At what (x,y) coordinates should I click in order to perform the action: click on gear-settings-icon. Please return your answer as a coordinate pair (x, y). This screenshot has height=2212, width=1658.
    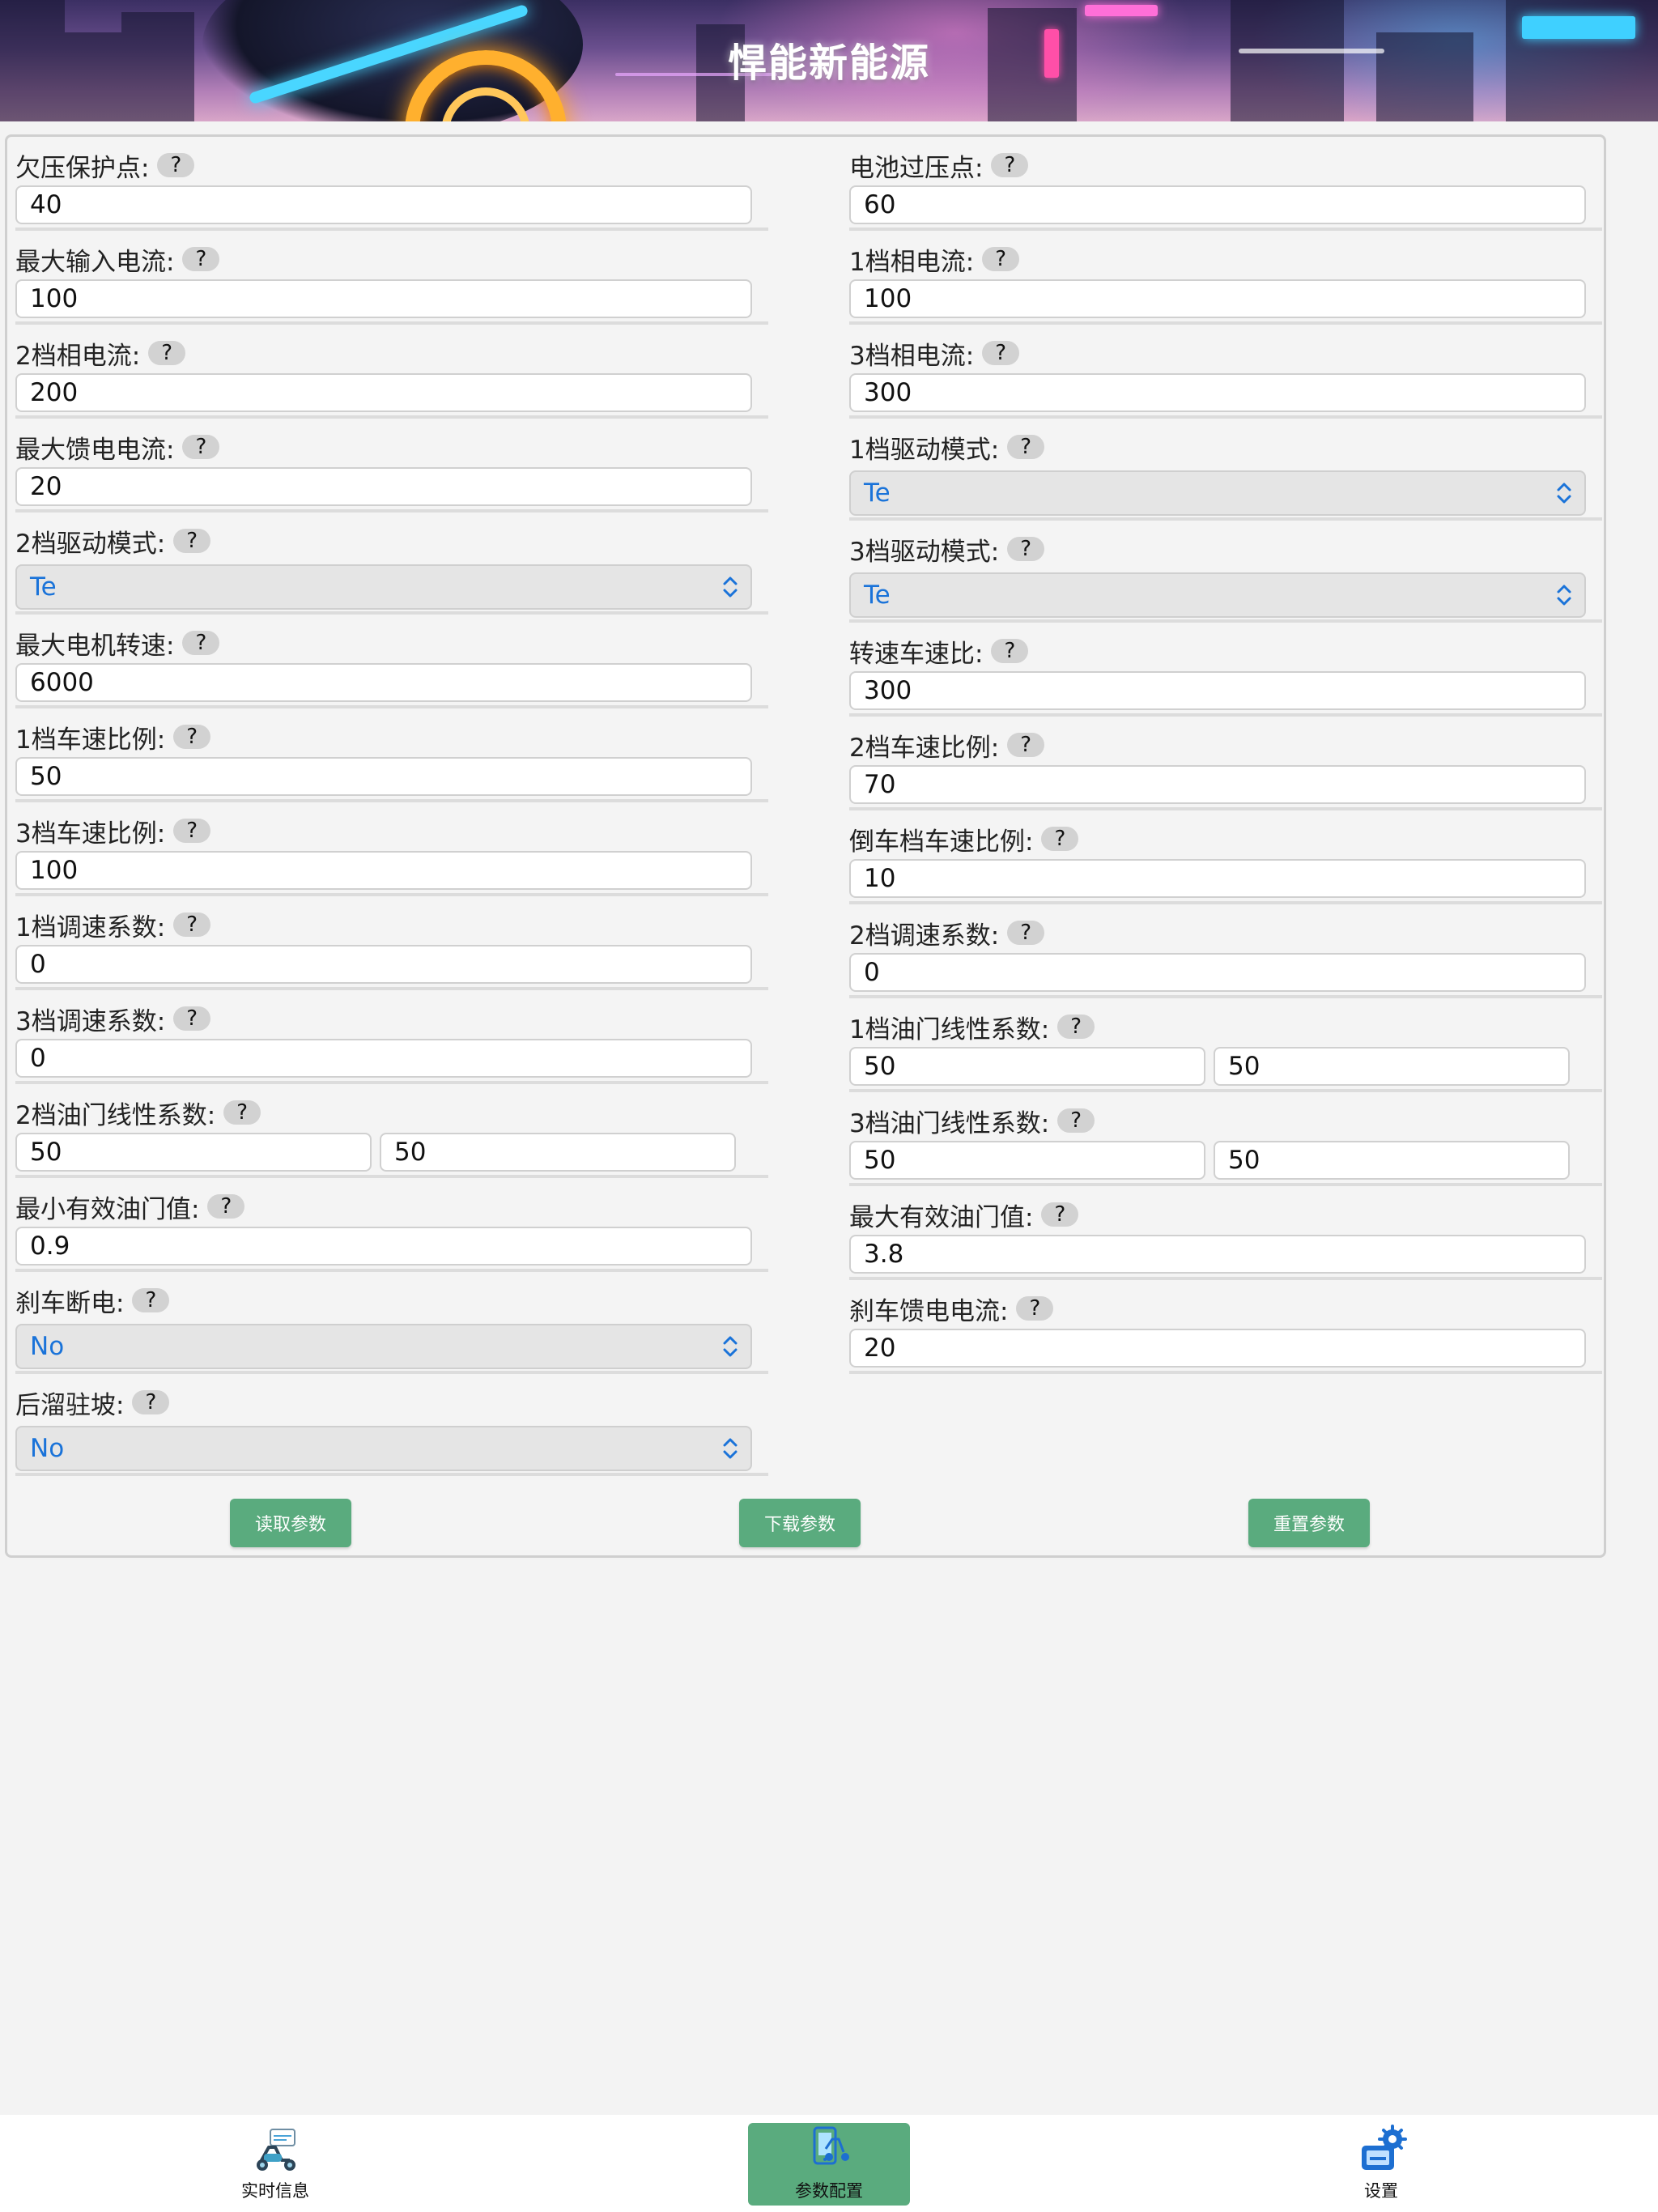
    Looking at the image, I should click on (1384, 2148).